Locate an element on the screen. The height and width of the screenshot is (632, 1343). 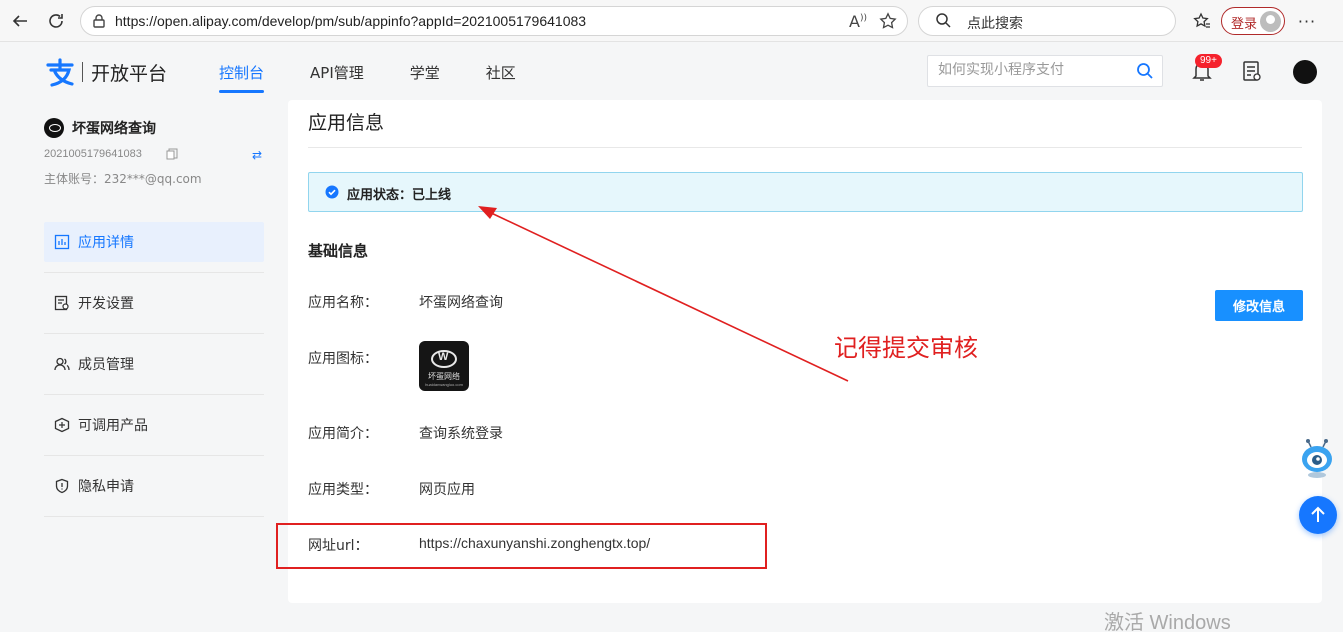
document-icon is located at coordinates (1252, 73).